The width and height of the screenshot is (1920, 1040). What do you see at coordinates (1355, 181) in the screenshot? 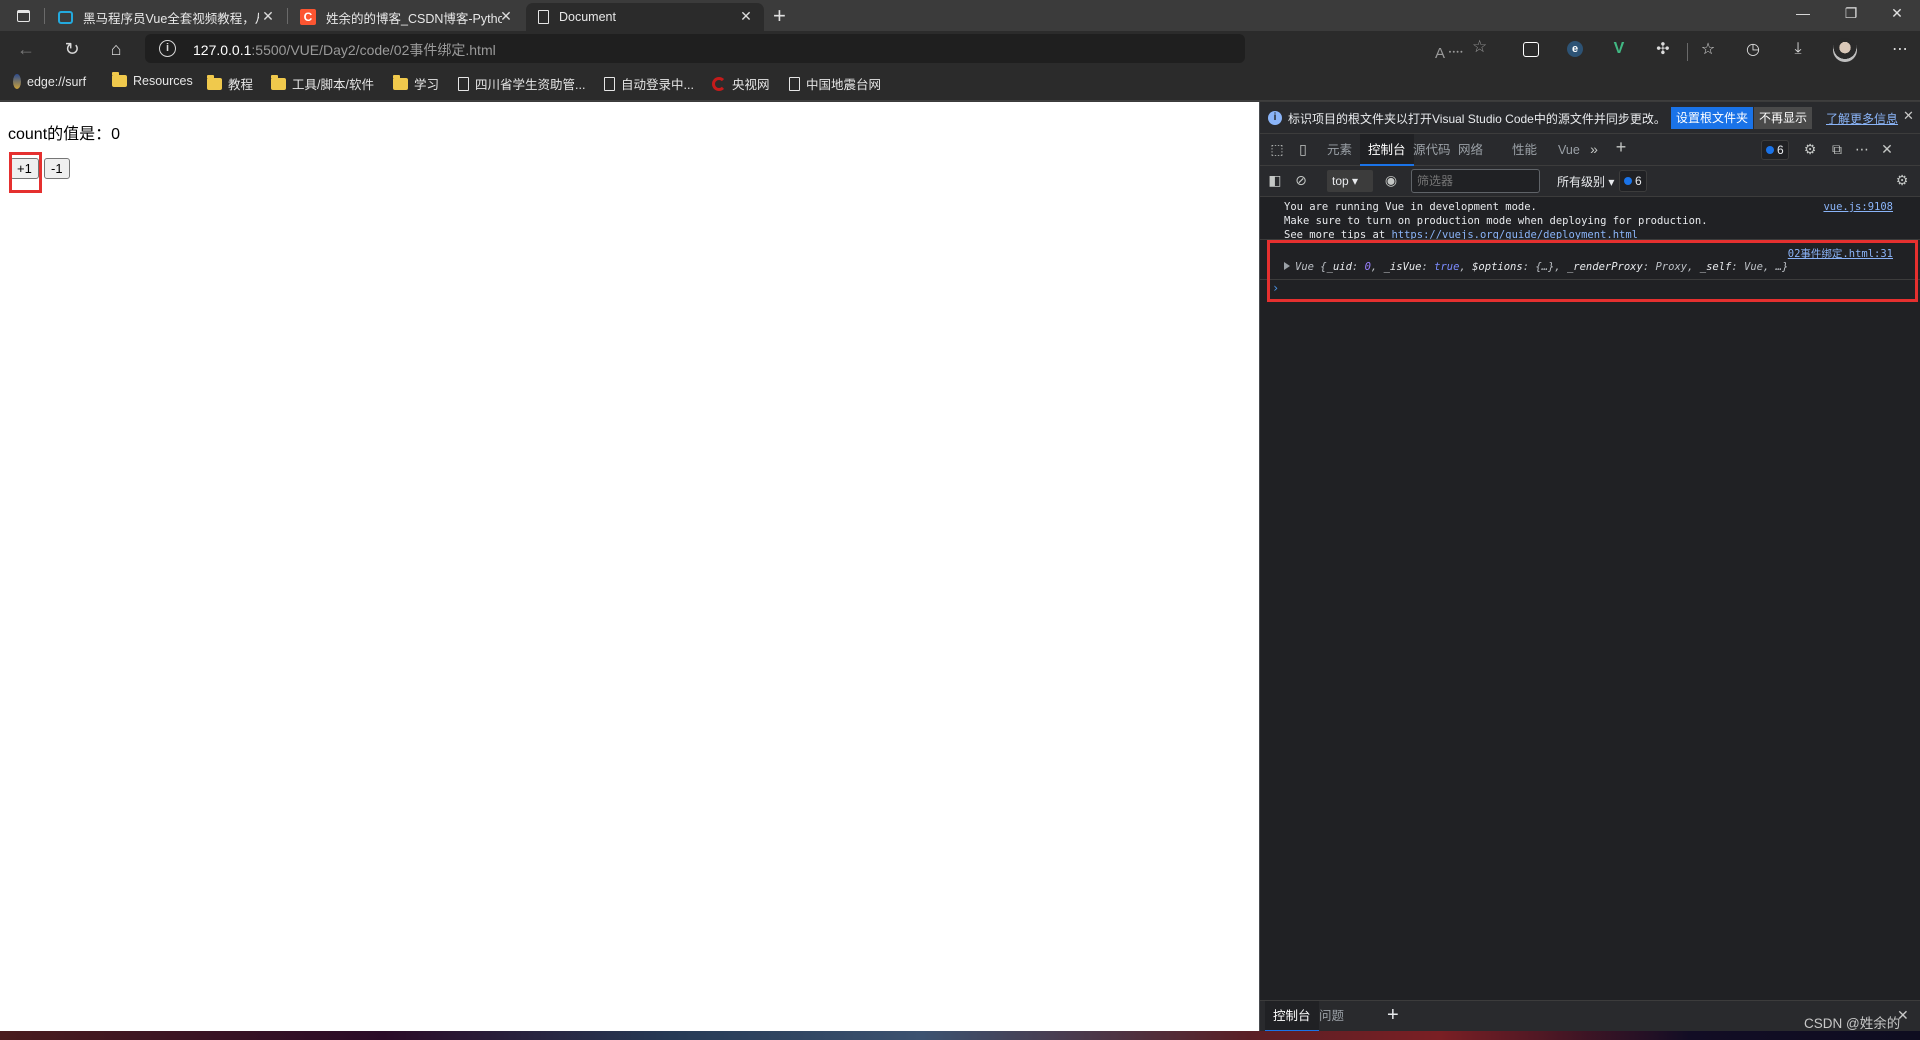
I see `dropdown-caret-icon: ▾` at bounding box center [1355, 181].